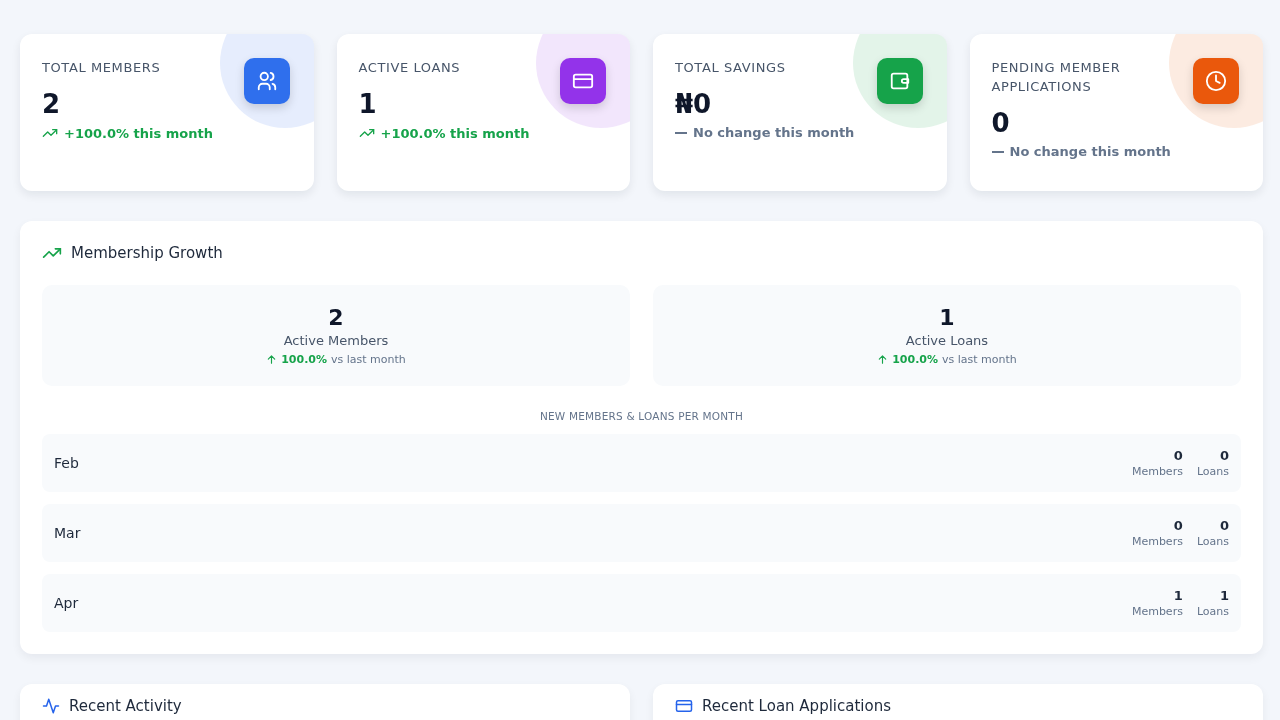 This screenshot has width=1280, height=720. What do you see at coordinates (796, 706) in the screenshot?
I see `panel-title: Recent Loan Applications` at bounding box center [796, 706].